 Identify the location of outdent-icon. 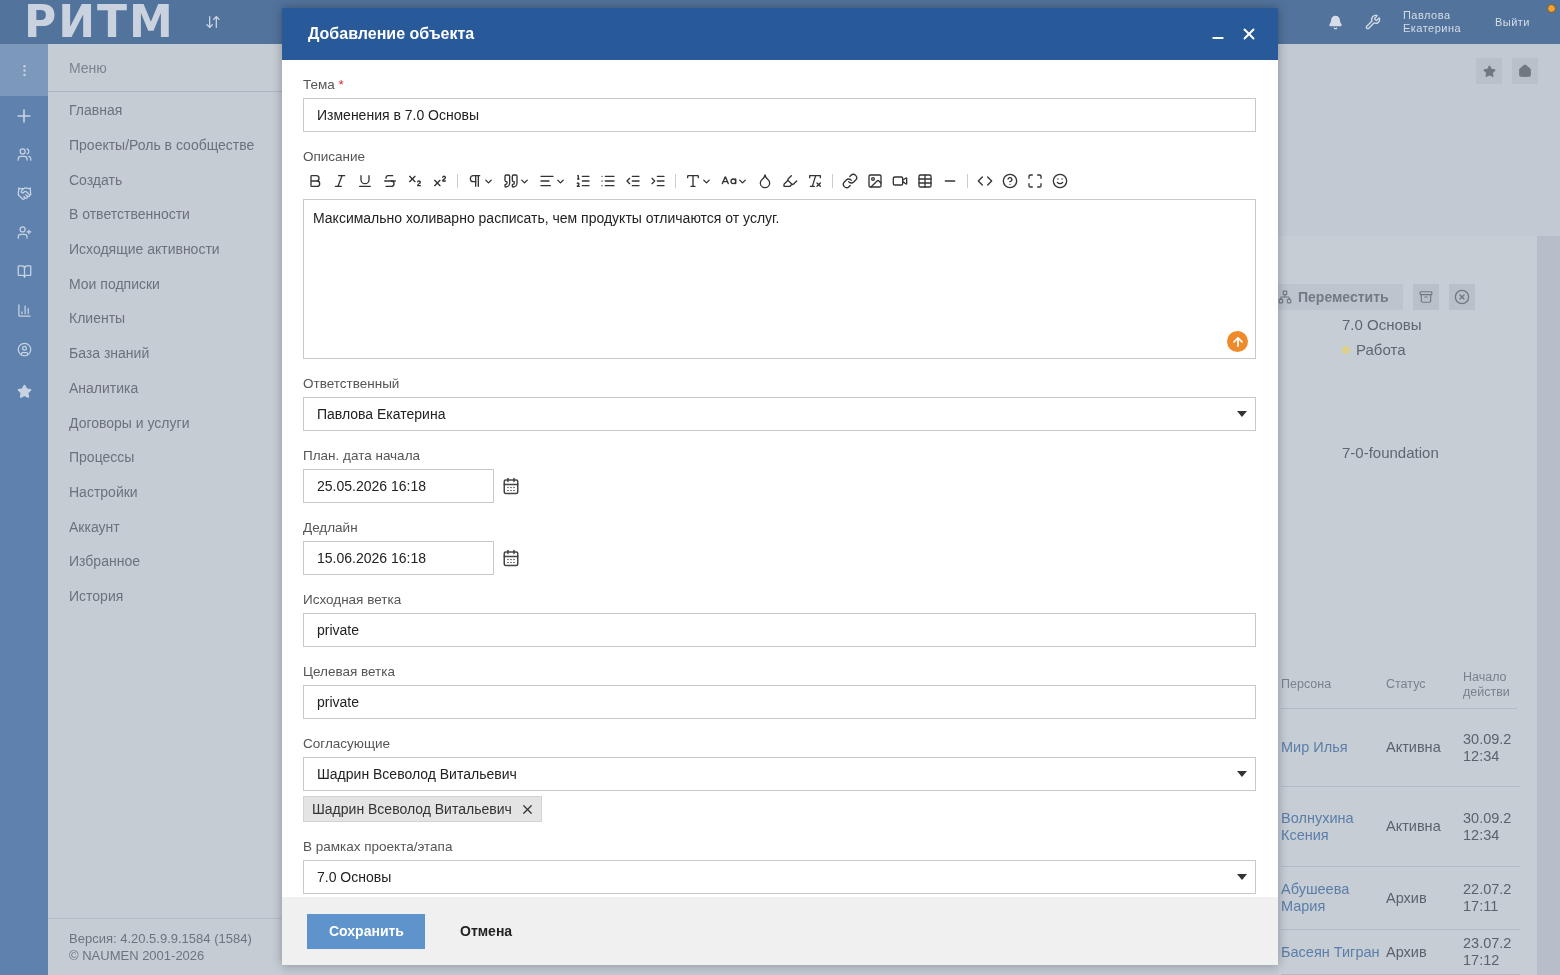
(633, 181).